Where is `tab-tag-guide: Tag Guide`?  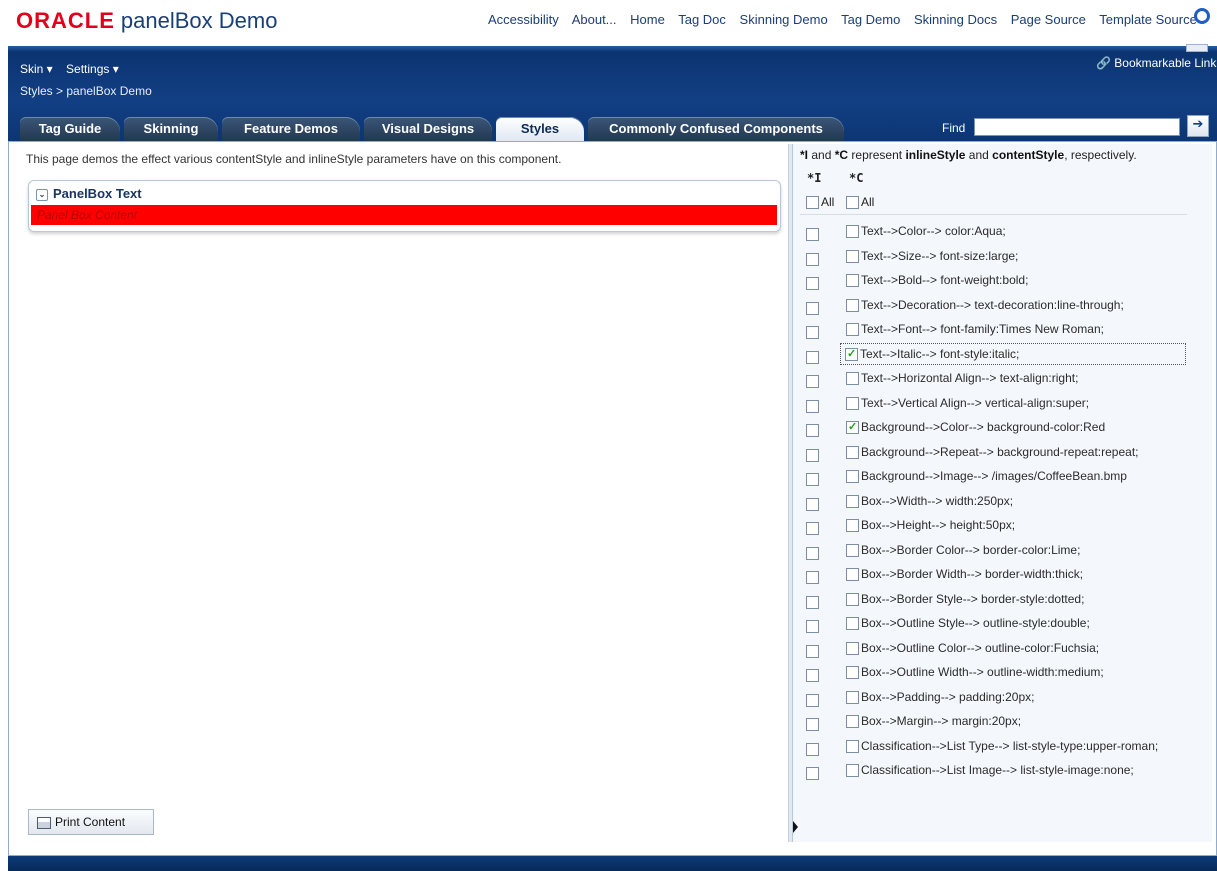
tab-tag-guide: Tag Guide is located at coordinates (70, 129).